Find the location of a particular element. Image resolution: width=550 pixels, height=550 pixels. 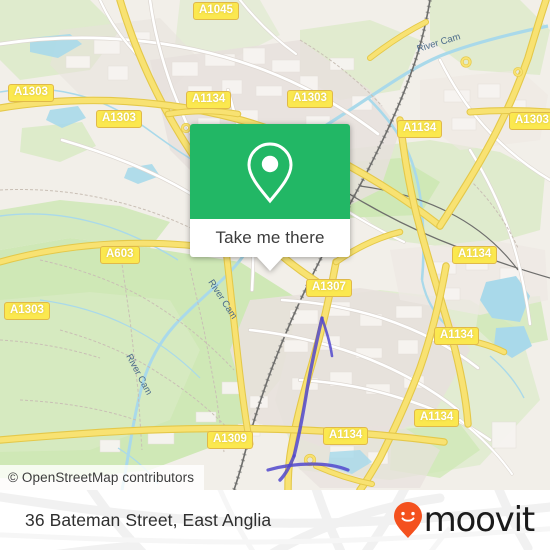

map-popup-card: Take me there is located at coordinates (270, 197).